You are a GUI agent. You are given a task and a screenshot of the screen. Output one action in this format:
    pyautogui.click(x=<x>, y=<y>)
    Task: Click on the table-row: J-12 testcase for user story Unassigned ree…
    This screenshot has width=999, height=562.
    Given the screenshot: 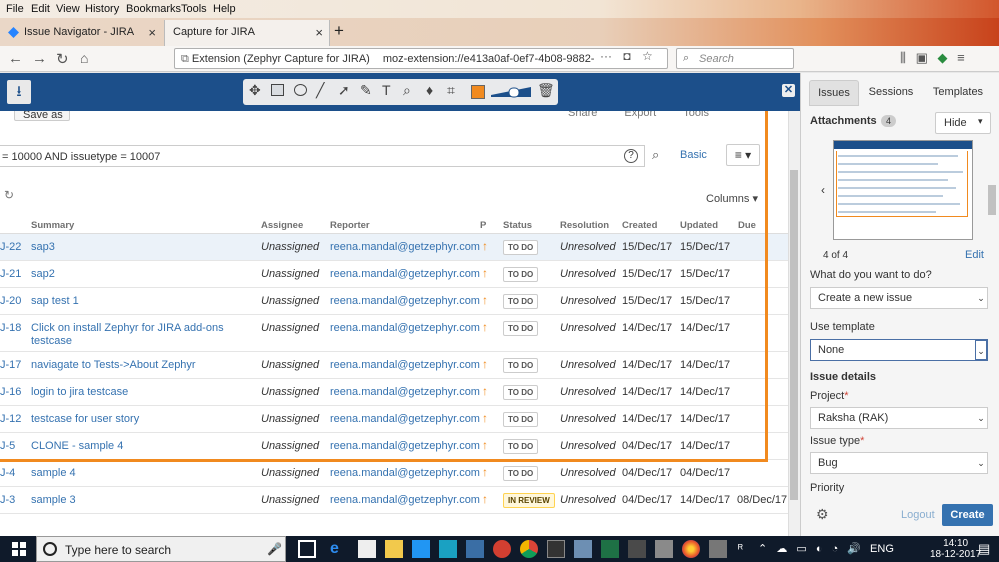 What is the action you would take?
    pyautogui.click(x=394, y=419)
    